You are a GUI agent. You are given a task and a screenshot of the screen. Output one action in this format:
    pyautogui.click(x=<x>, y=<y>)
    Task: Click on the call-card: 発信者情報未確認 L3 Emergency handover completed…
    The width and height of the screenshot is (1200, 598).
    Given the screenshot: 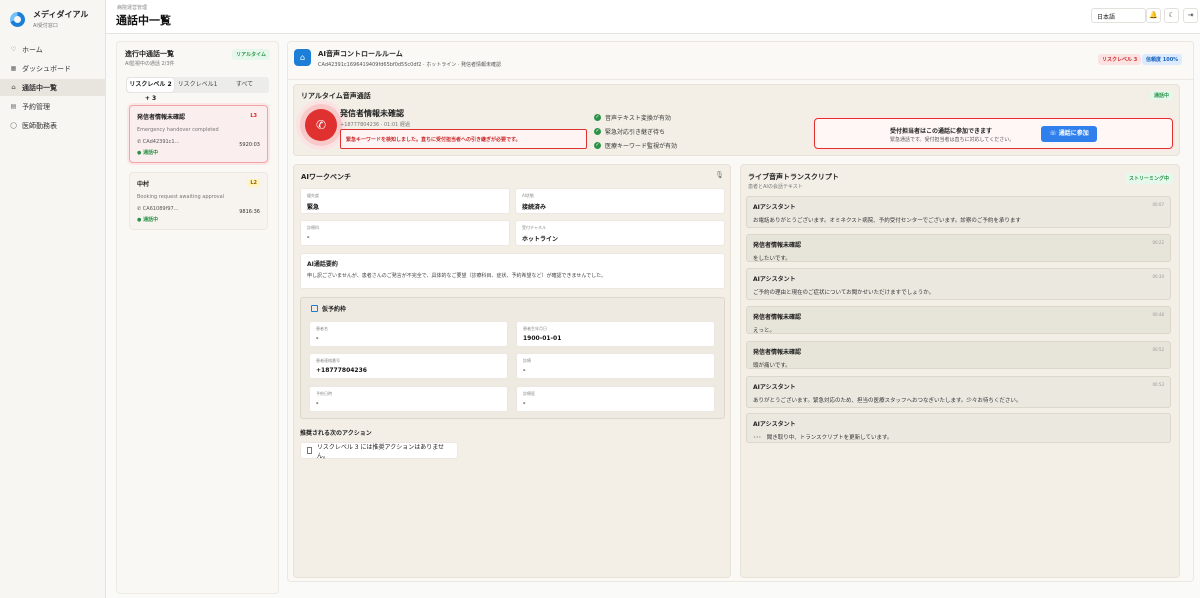 What is the action you would take?
    pyautogui.click(x=198, y=134)
    